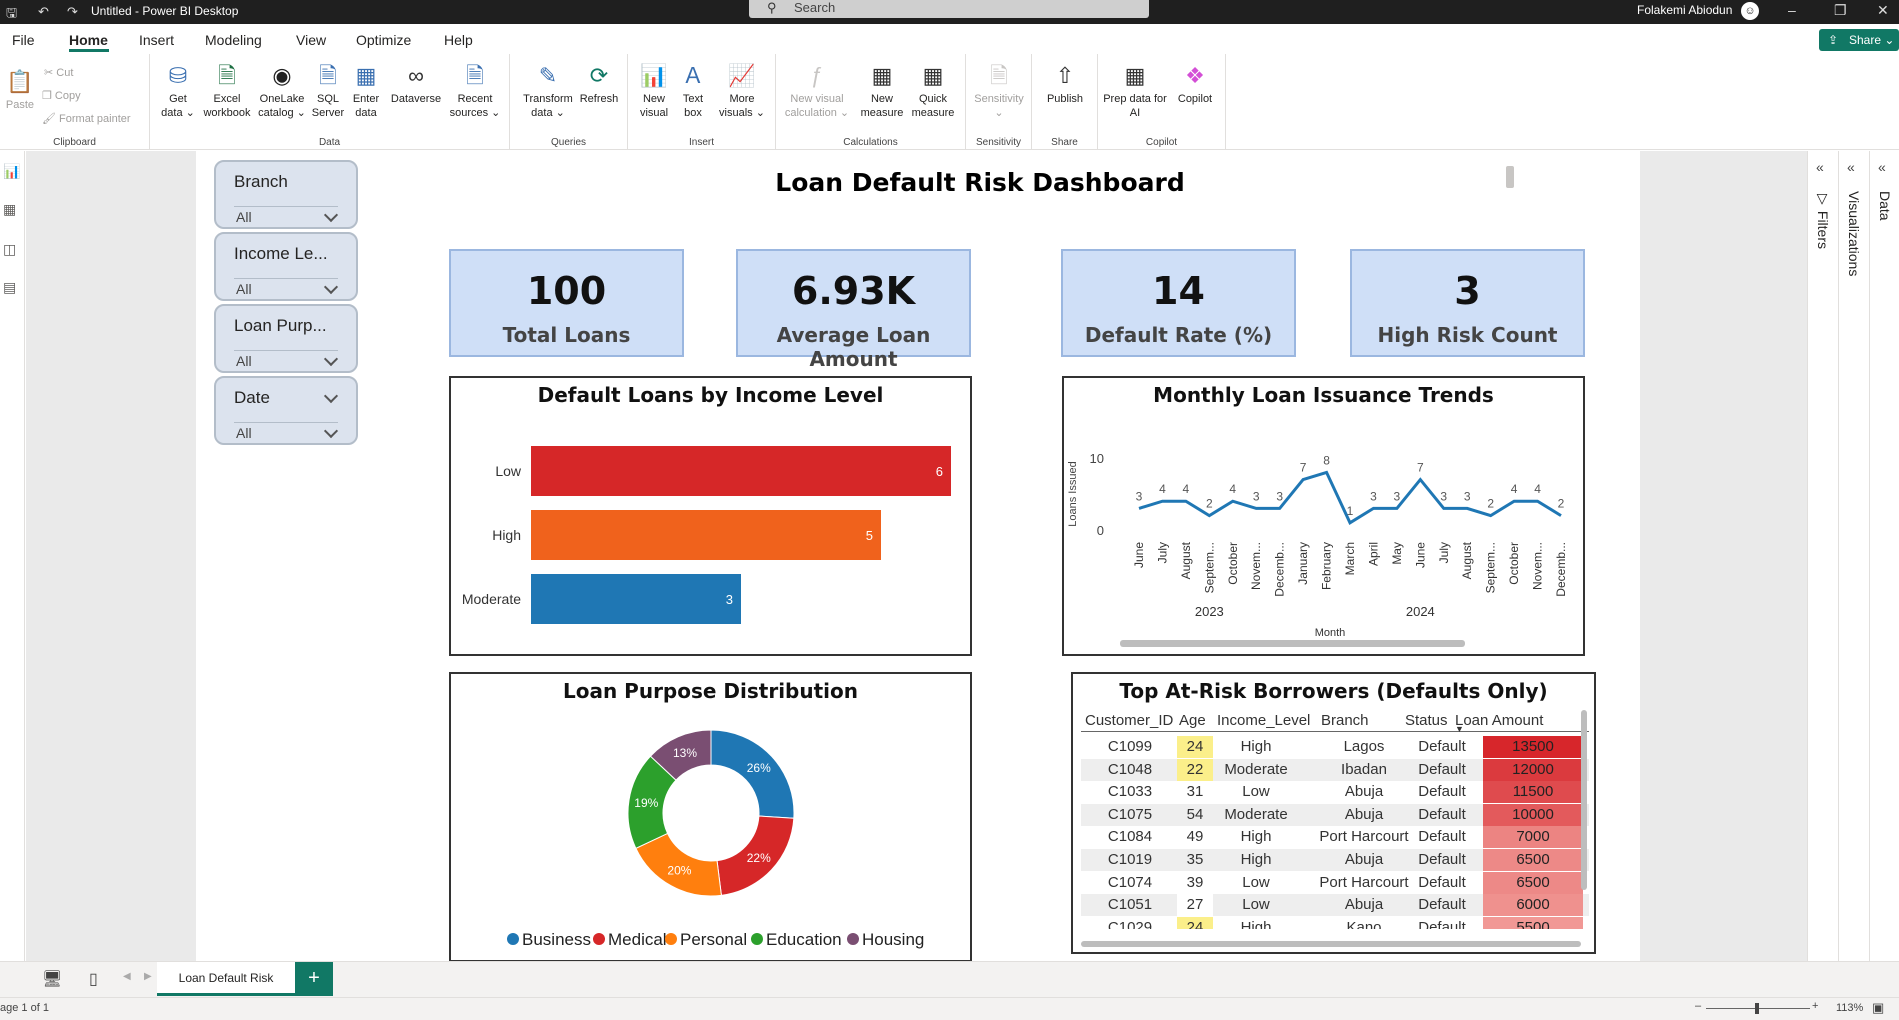  I want to click on column-header-loan-amount: Loan Amount, so click(1499, 720).